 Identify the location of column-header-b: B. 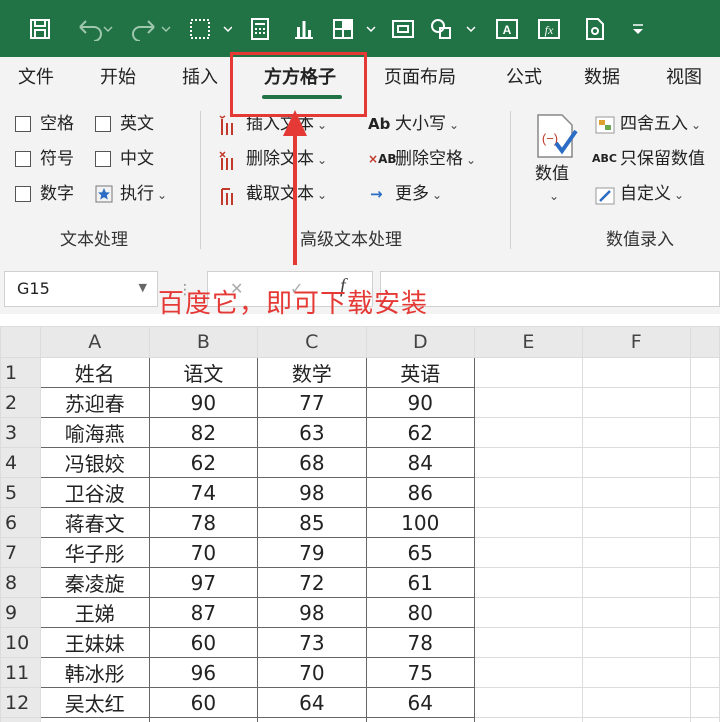
(203, 342).